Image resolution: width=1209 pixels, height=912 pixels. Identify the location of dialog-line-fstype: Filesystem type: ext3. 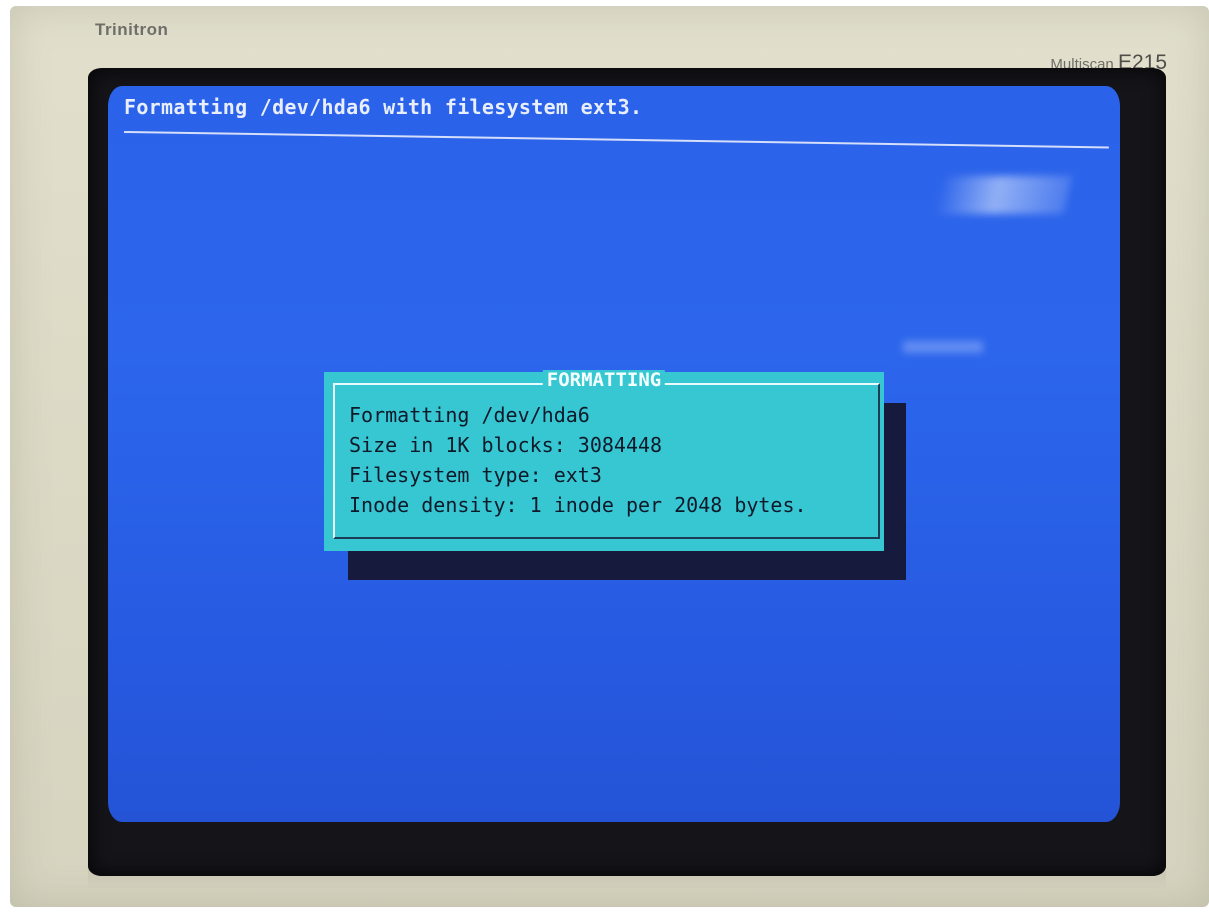
(475, 475).